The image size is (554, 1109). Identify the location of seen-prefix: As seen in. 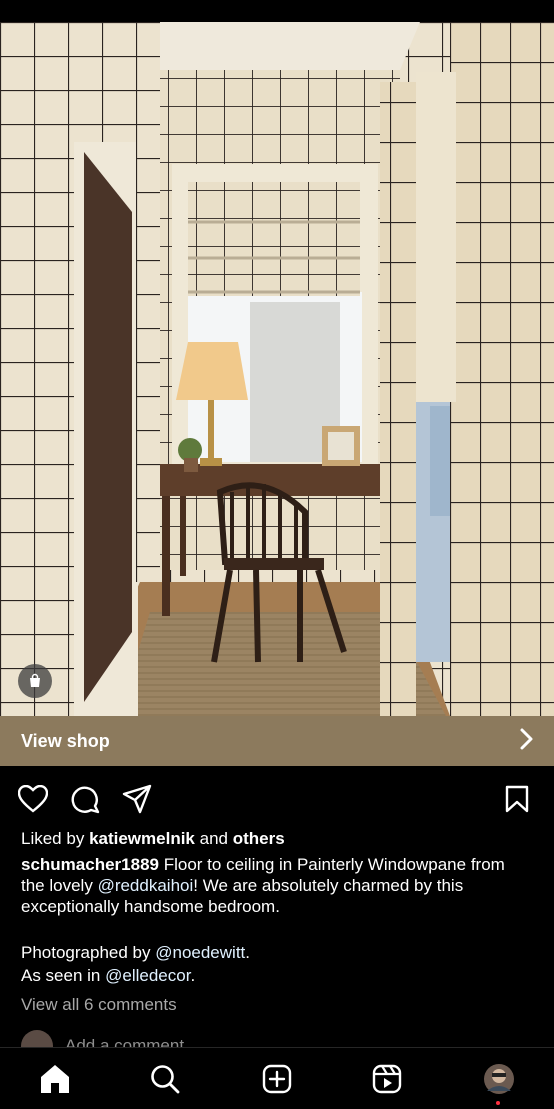
(61, 975).